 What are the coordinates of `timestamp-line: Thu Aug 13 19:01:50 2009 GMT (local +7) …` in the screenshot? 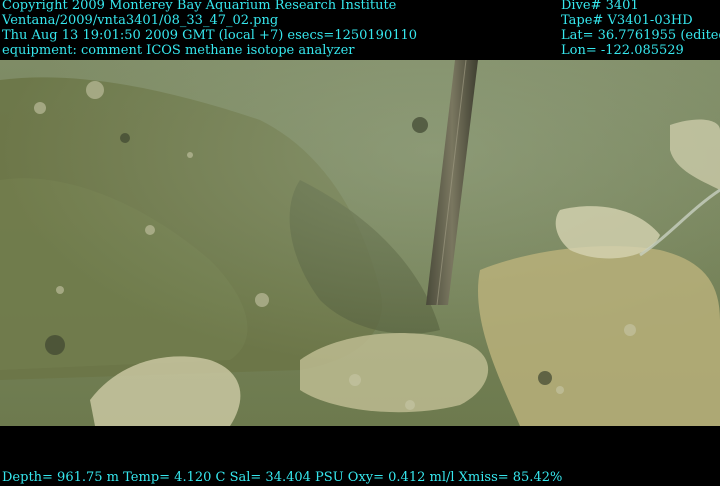 It's located at (210, 35).